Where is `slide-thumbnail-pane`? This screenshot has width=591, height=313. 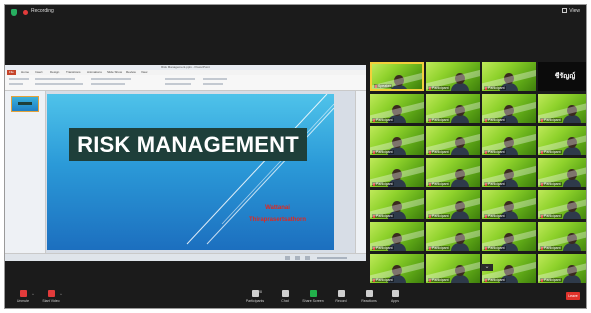 slide-thumbnail-pane is located at coordinates (25, 172).